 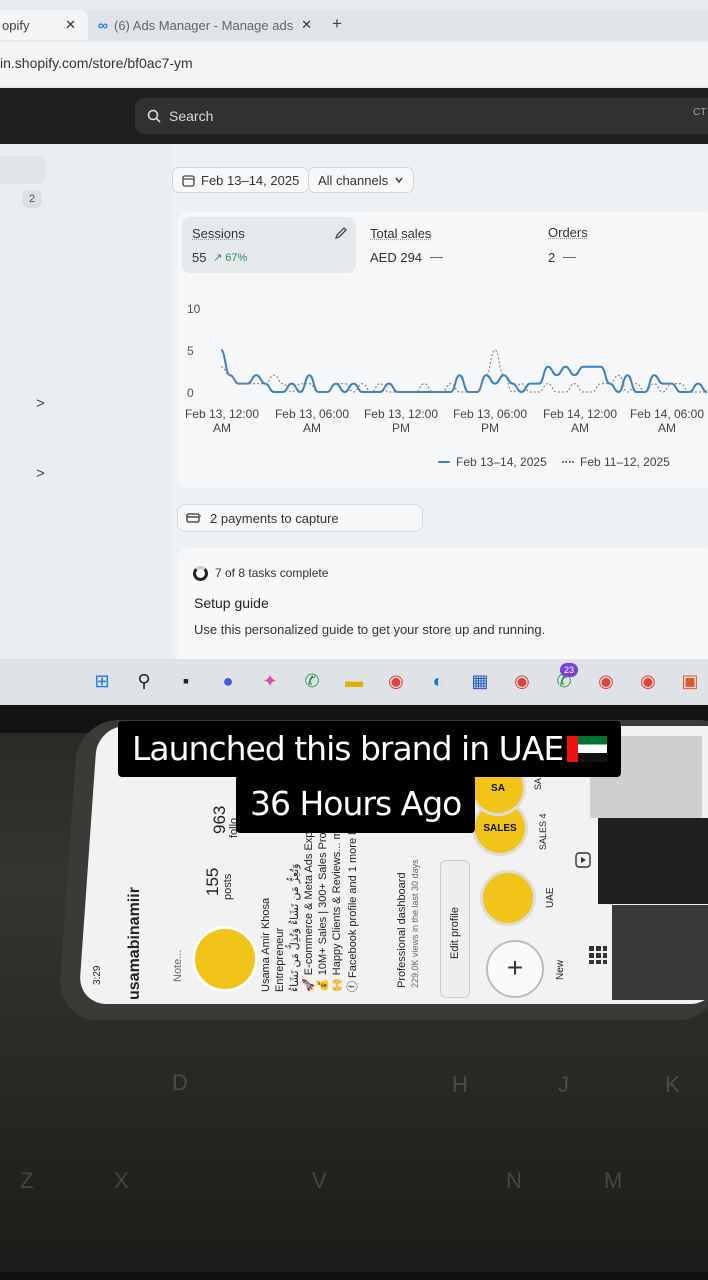 What do you see at coordinates (514, 1181) in the screenshot?
I see `keyboard-key: N` at bounding box center [514, 1181].